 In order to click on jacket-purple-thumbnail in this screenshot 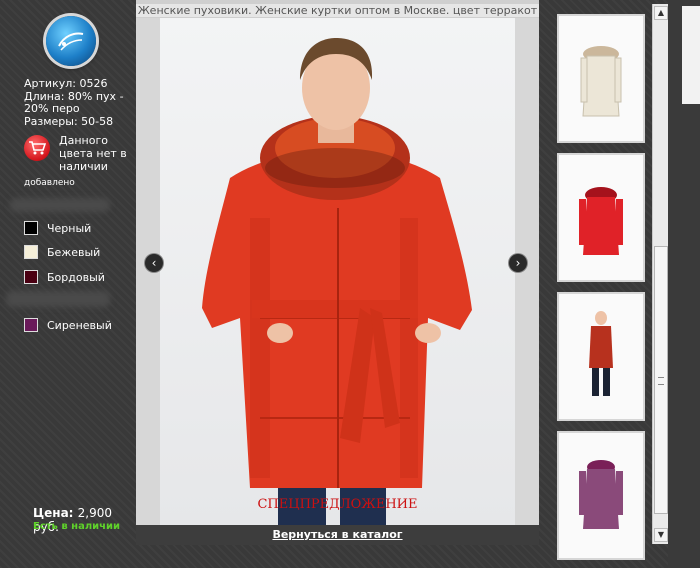, I will do `click(601, 495)`.